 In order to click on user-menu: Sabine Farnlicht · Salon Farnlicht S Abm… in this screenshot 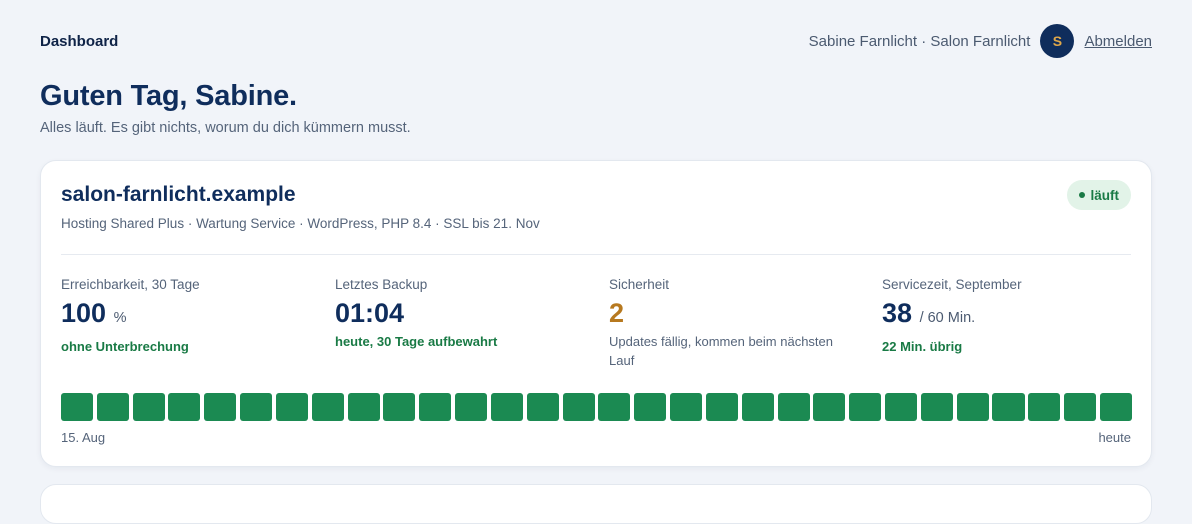, I will do `click(980, 41)`.